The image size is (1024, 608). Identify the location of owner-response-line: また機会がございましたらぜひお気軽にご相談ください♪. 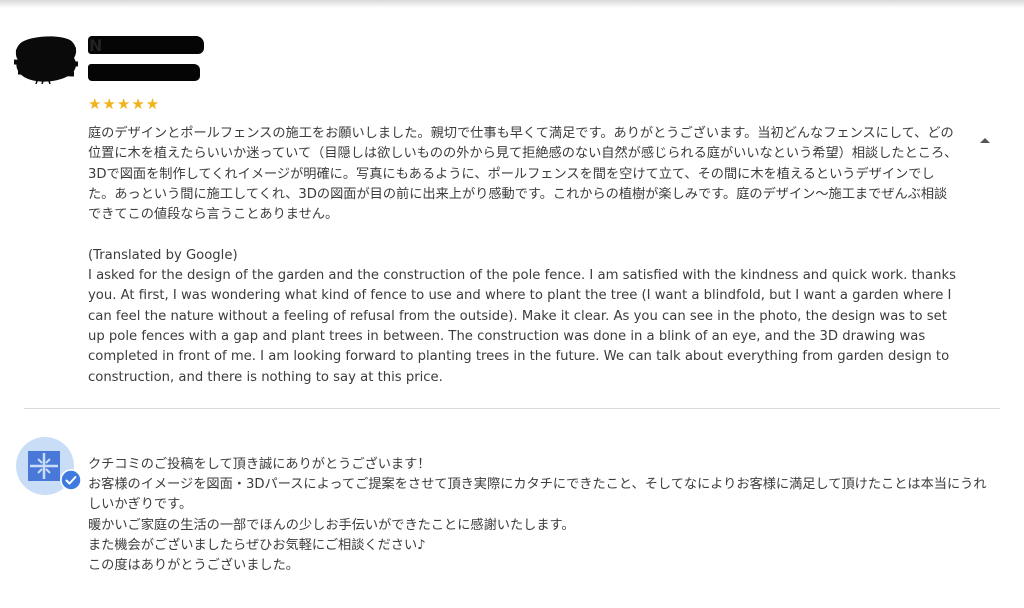
(257, 545).